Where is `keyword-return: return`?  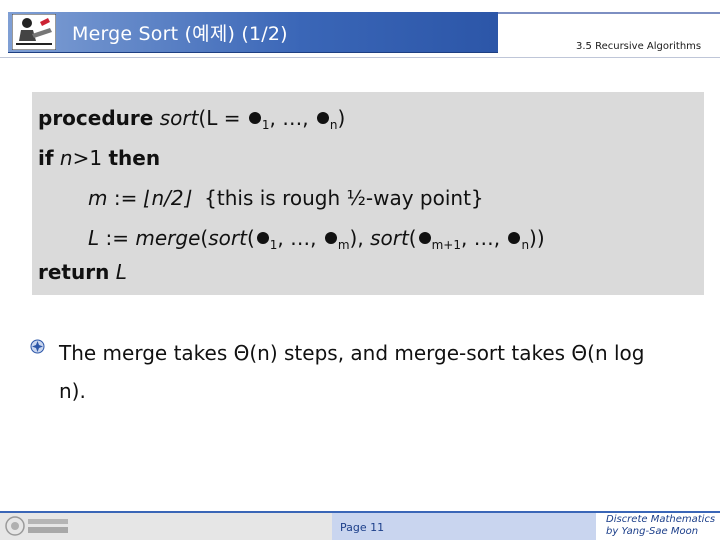 keyword-return: return is located at coordinates (74, 272).